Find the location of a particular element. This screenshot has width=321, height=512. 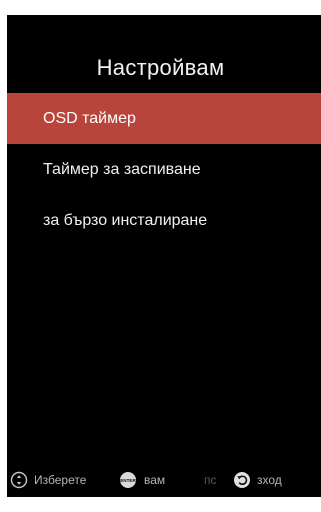

footer-hints: Изберете ENTER вам пс зход is located at coordinates (164, 480).